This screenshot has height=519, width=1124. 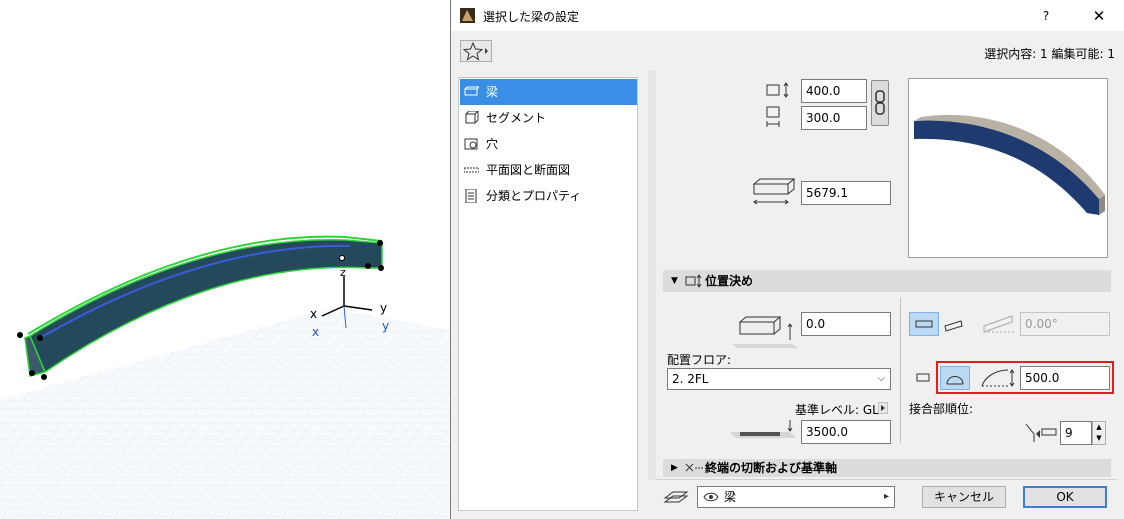 I want to click on vertical-divider, so click(x=900, y=370).